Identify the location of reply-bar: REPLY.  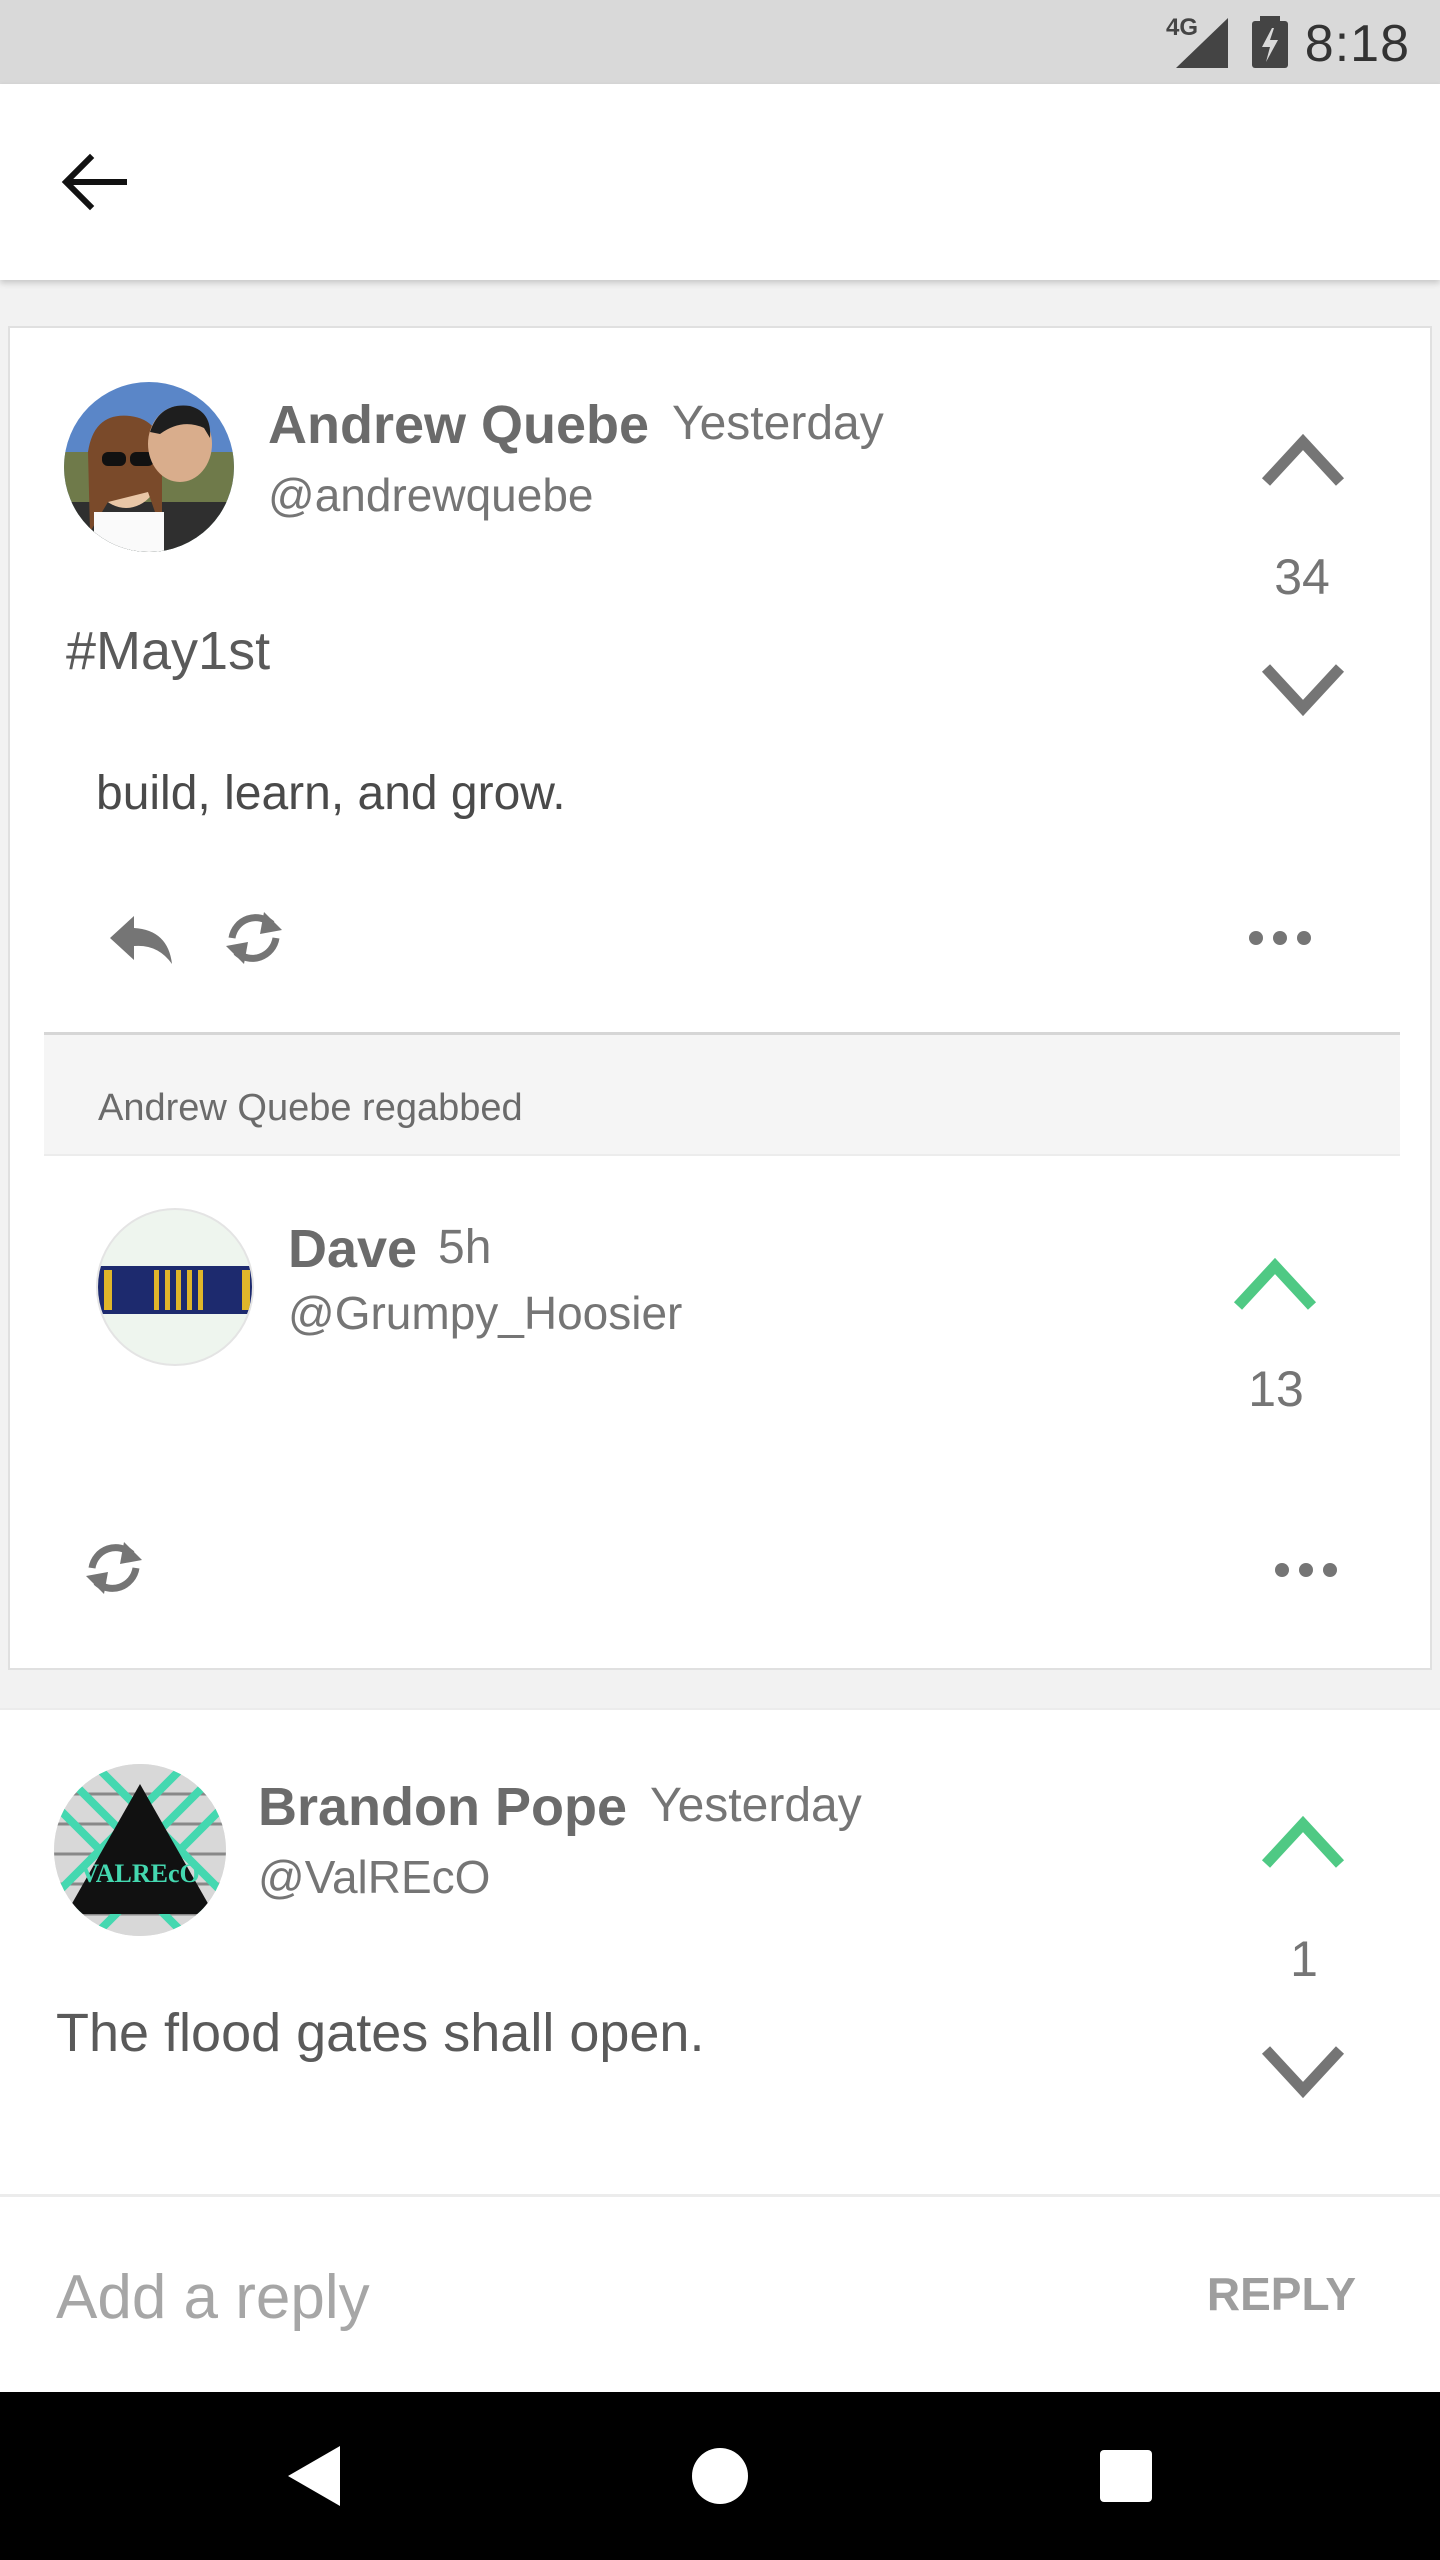
(720, 2293).